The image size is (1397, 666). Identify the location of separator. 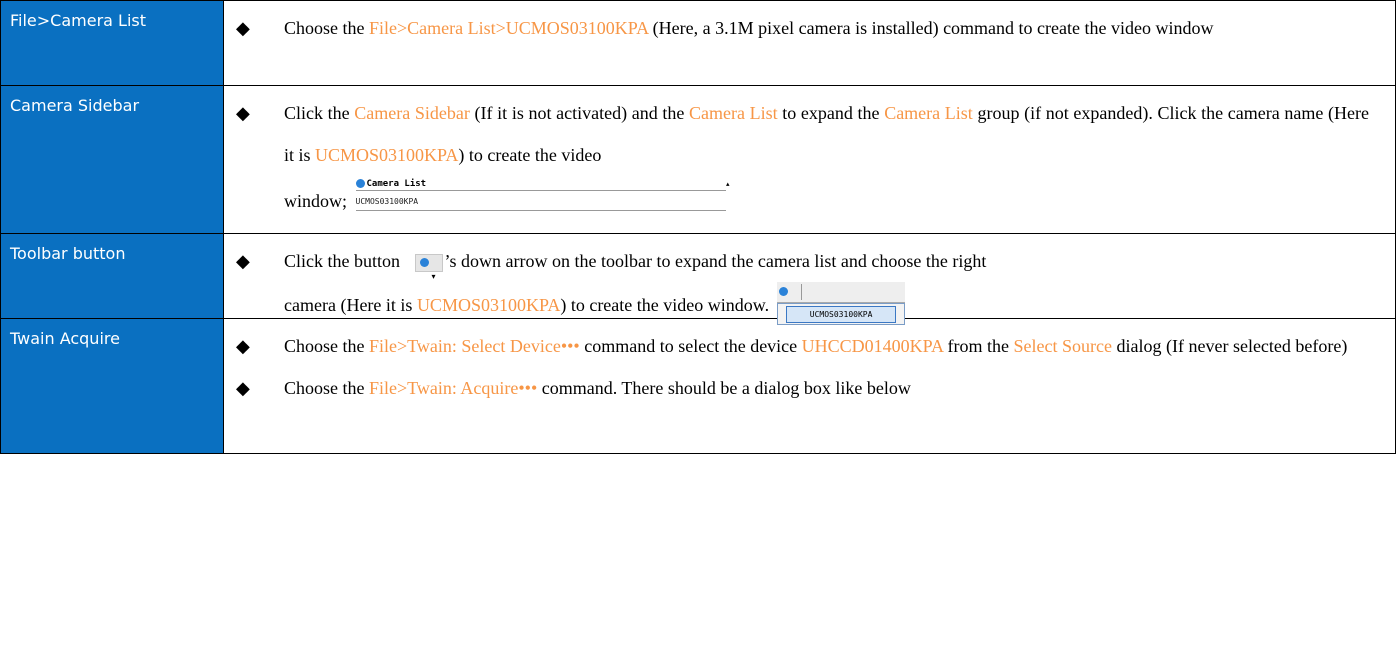
(802, 292).